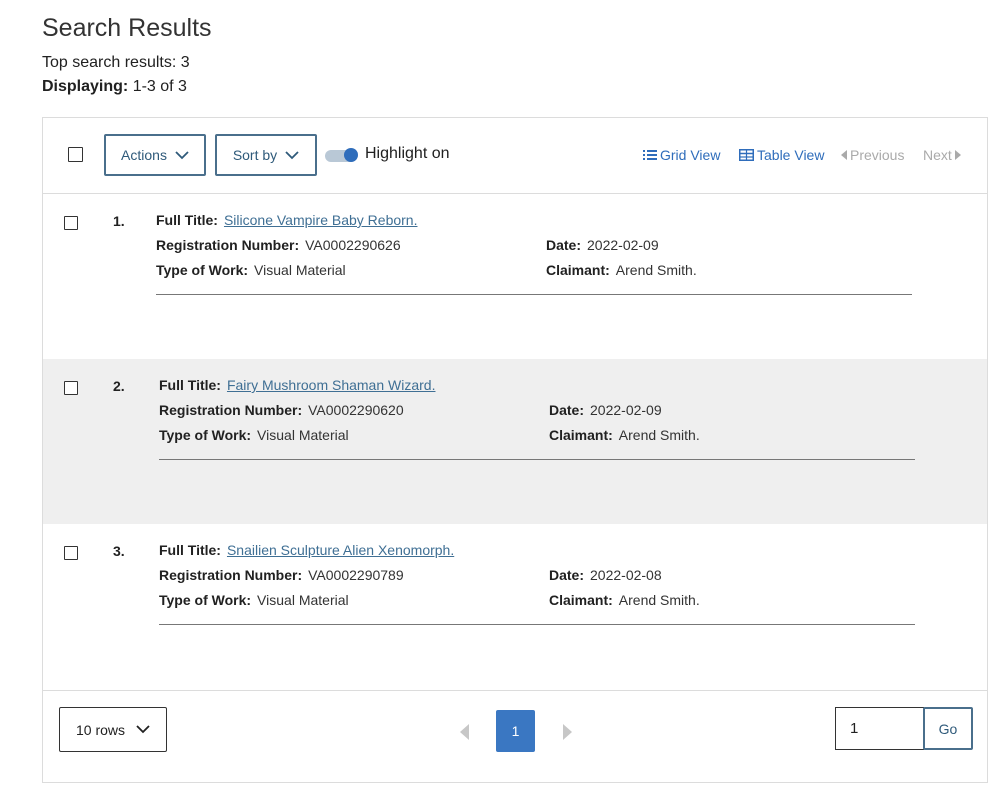  What do you see at coordinates (353, 245) in the screenshot?
I see `registration-number-value: VA0002290626` at bounding box center [353, 245].